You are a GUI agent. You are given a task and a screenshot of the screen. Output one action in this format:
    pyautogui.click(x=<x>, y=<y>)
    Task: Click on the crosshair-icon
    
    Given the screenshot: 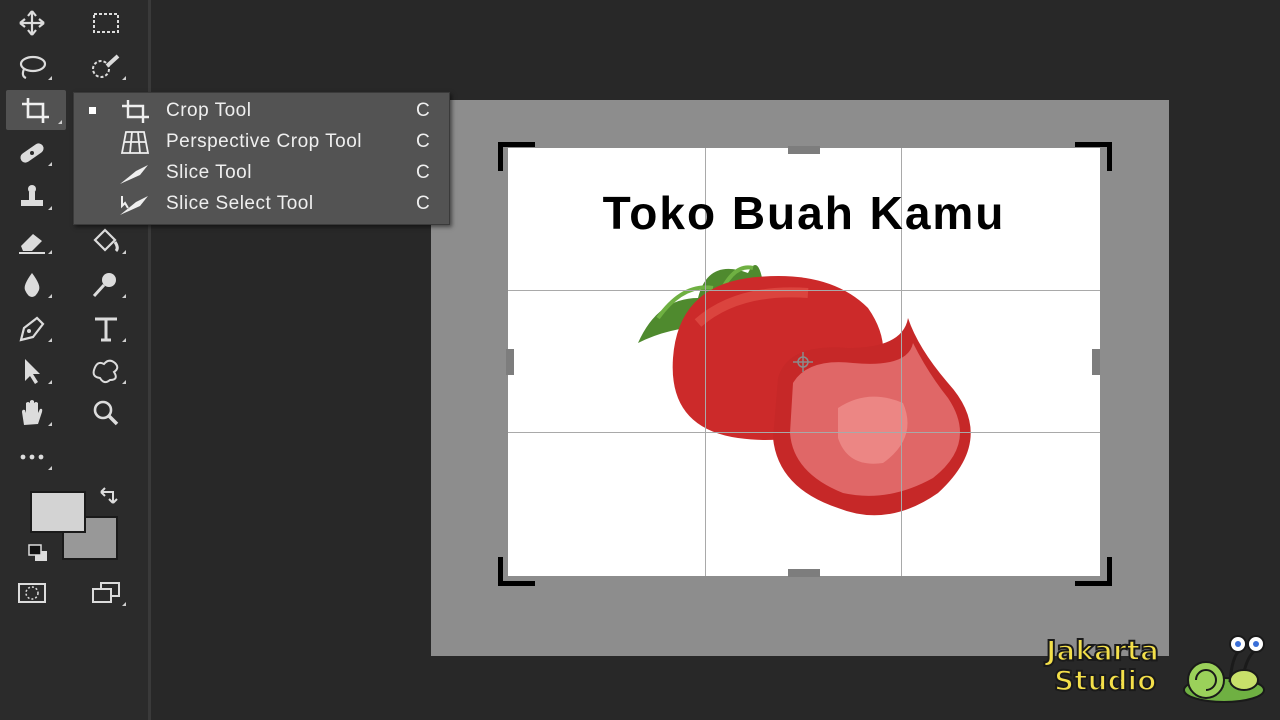 What is the action you would take?
    pyautogui.click(x=803, y=362)
    